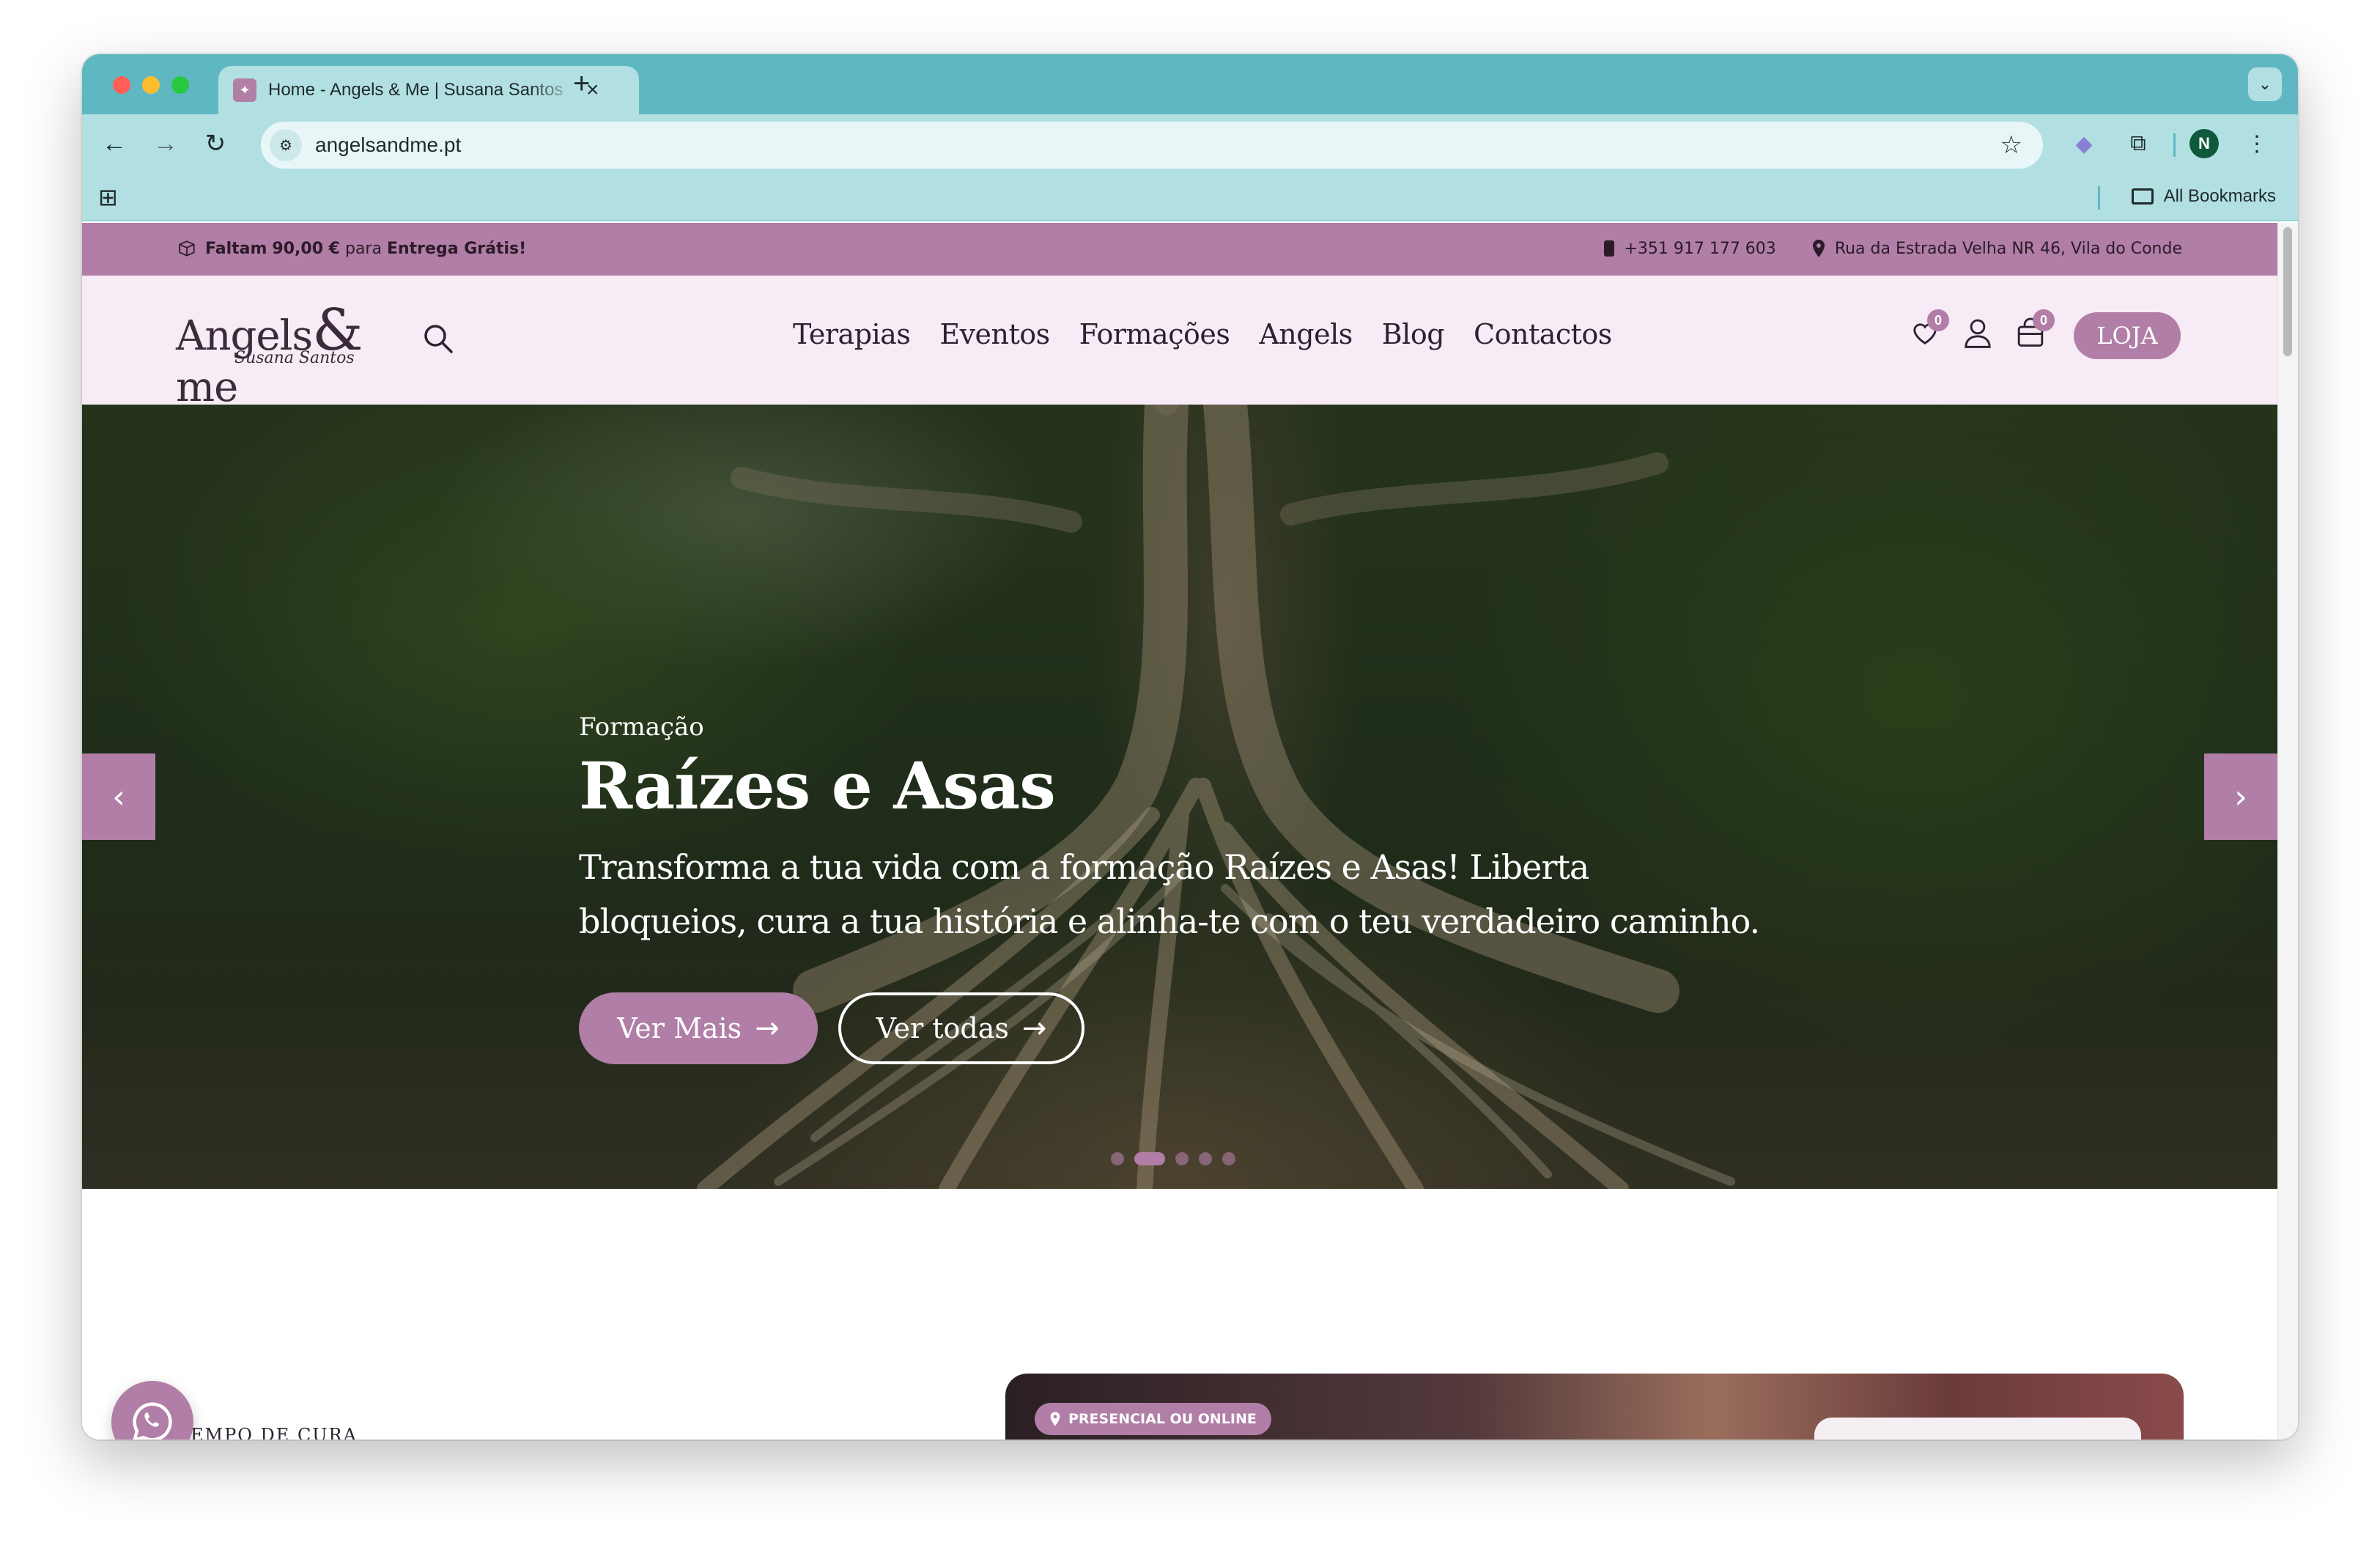 The height and width of the screenshot is (1548, 2380). Describe the element at coordinates (1938, 320) in the screenshot. I see `wishlist-count-badge: 0` at that location.